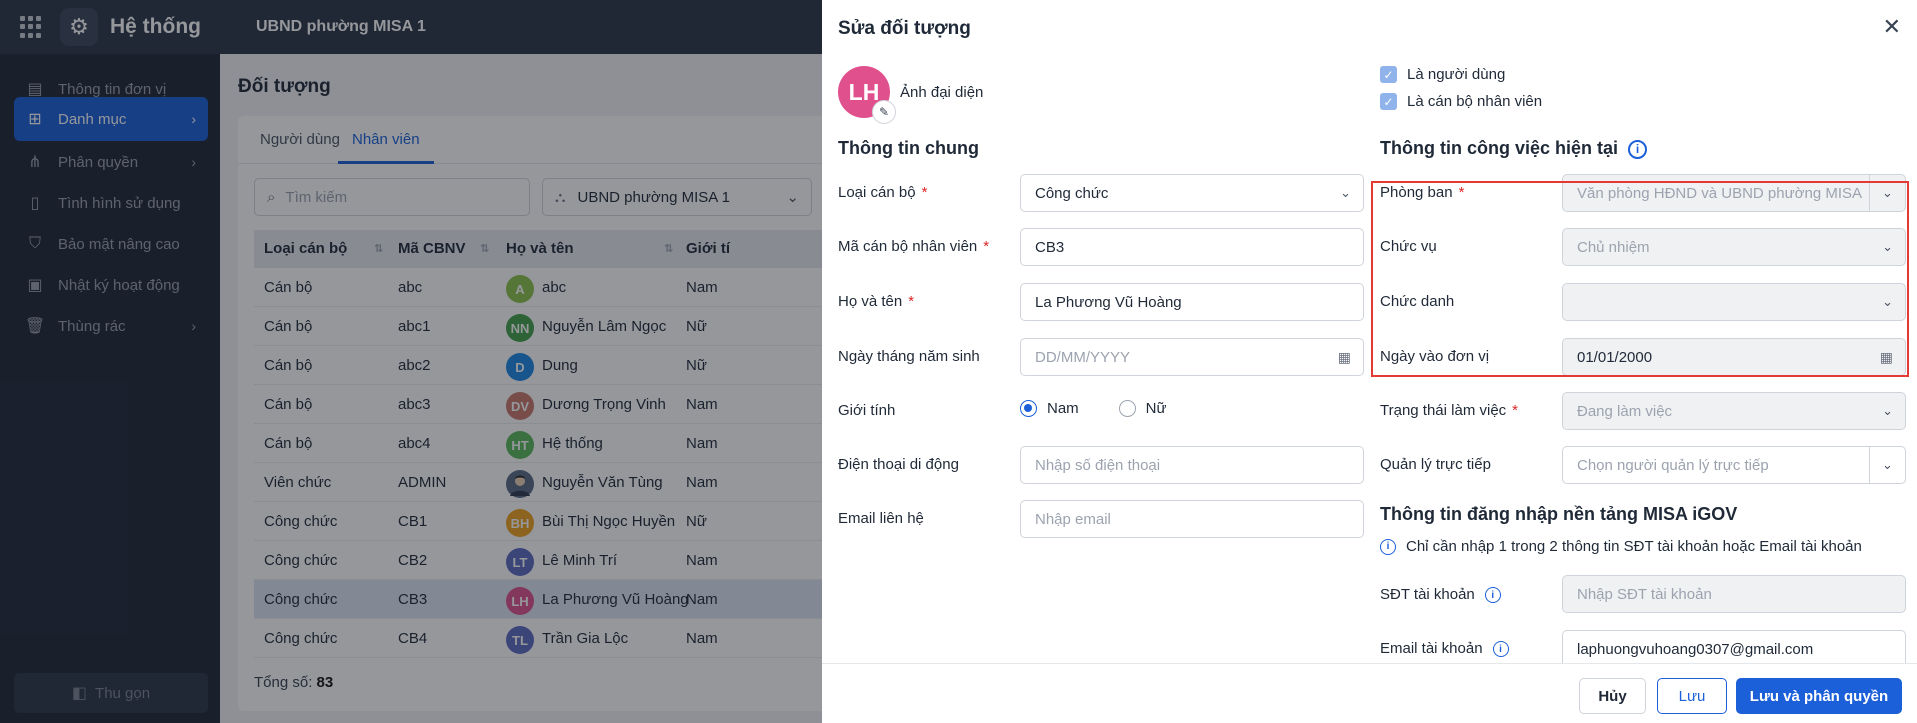  I want to click on field-placeholder: Nhập số điện thoại, so click(1098, 465).